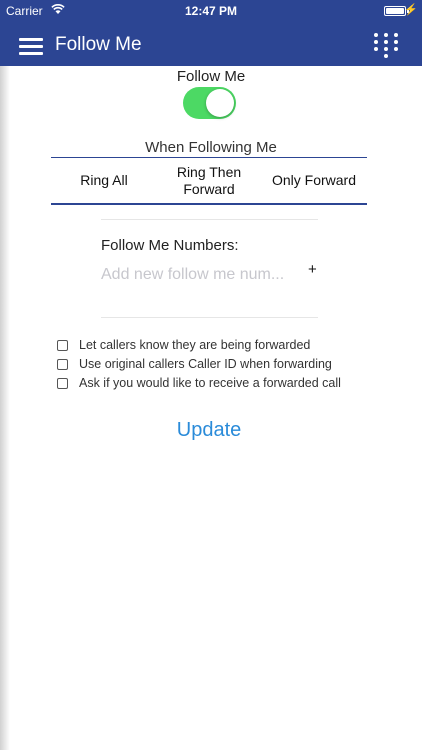 This screenshot has width=422, height=750. Describe the element at coordinates (314, 180) in the screenshot. I see `segment-only-forward: Only Forward` at that location.